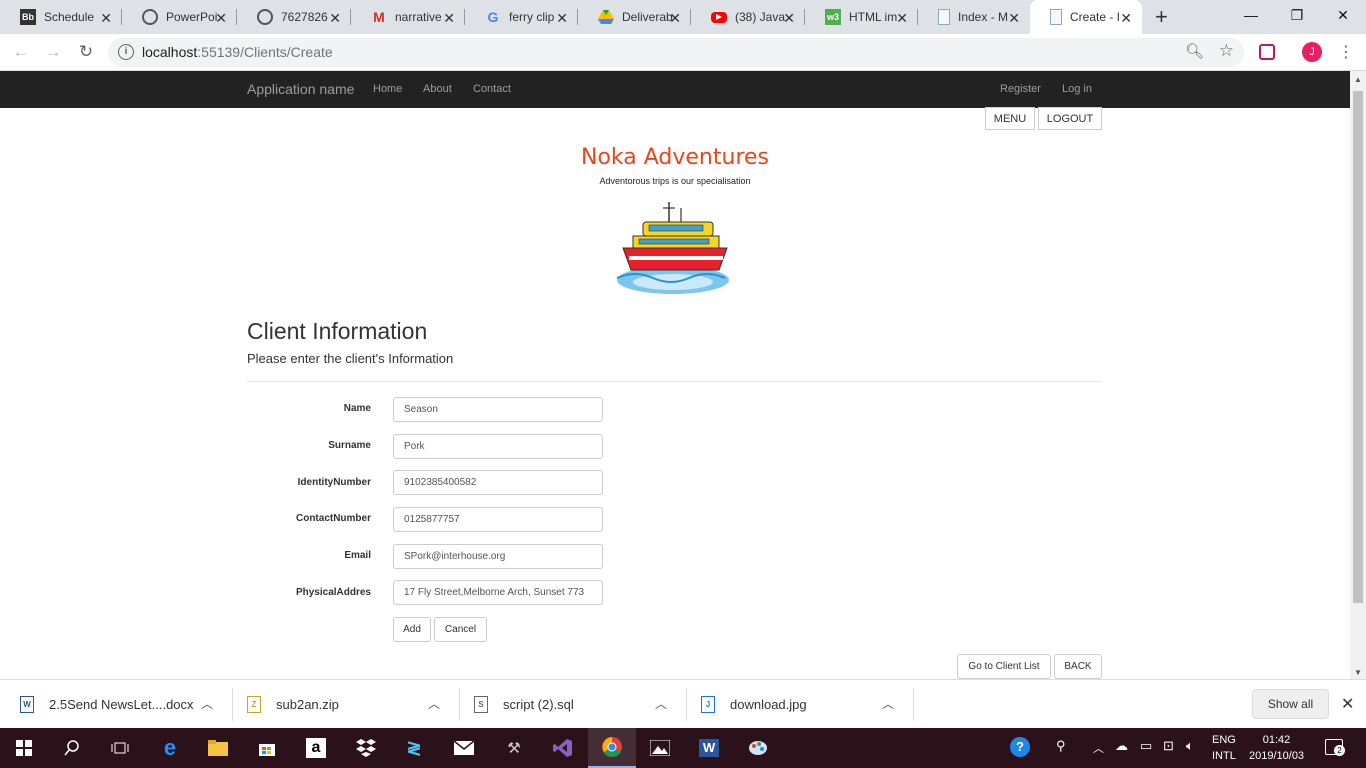  What do you see at coordinates (1358, 79) in the screenshot?
I see `scroll-up-icon: ▲` at bounding box center [1358, 79].